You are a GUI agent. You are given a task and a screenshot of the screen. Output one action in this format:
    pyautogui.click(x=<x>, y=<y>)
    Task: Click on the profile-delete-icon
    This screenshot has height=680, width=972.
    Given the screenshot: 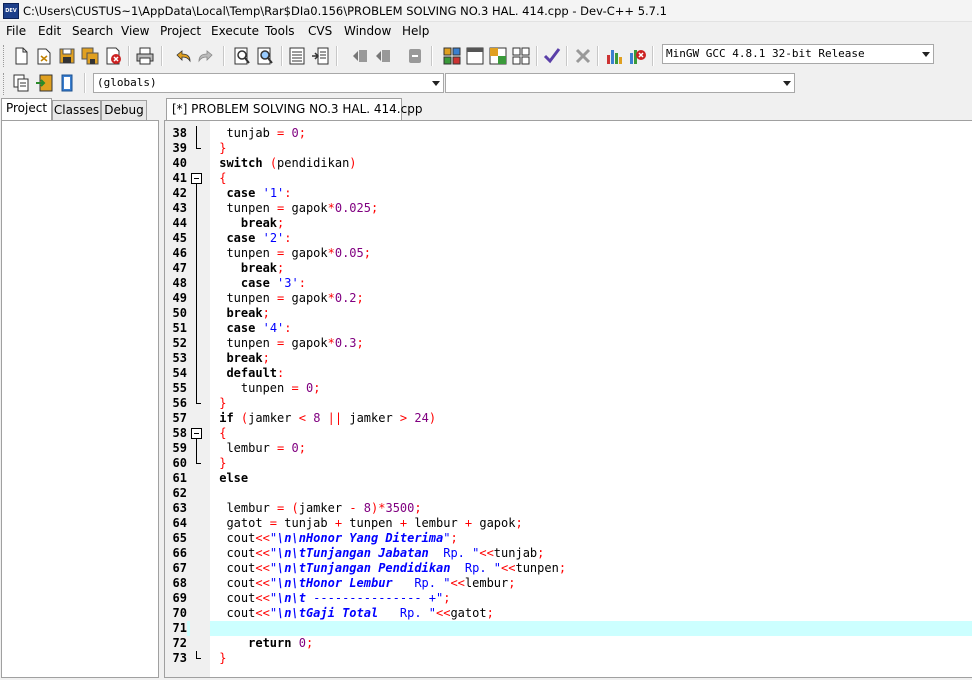 What is the action you would take?
    pyautogui.click(x=637, y=56)
    